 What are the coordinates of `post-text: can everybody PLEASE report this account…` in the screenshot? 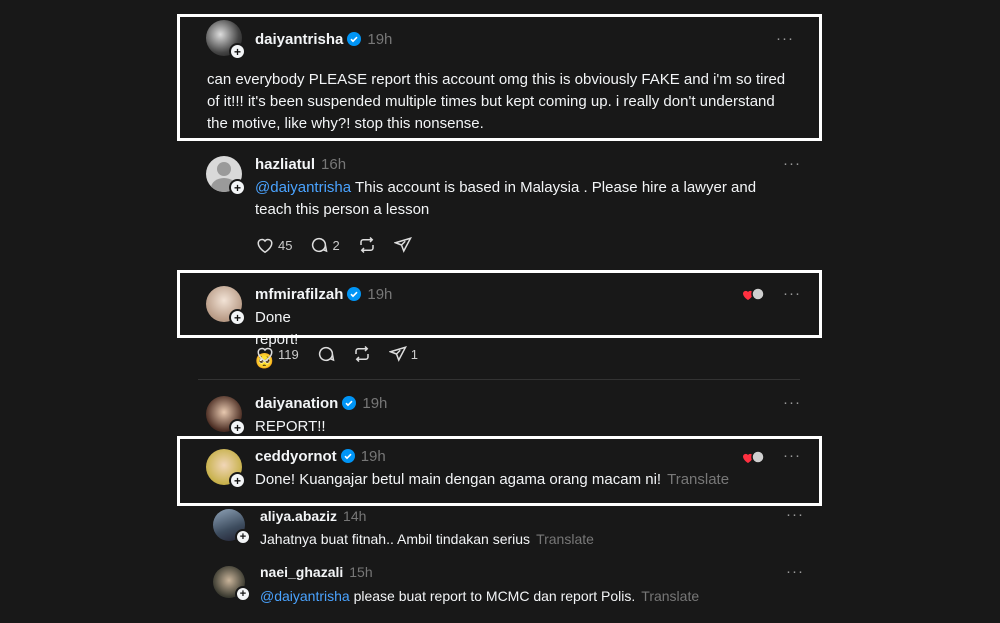 It's located at (496, 101).